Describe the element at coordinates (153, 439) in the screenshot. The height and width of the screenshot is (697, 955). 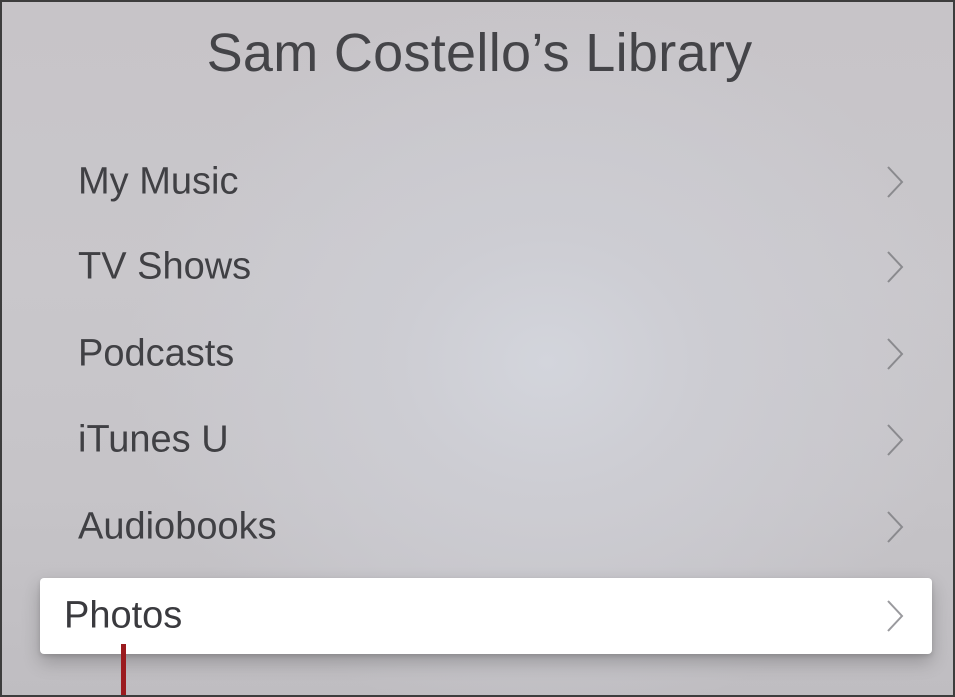
I see `menu-item-label: iTunes U` at that location.